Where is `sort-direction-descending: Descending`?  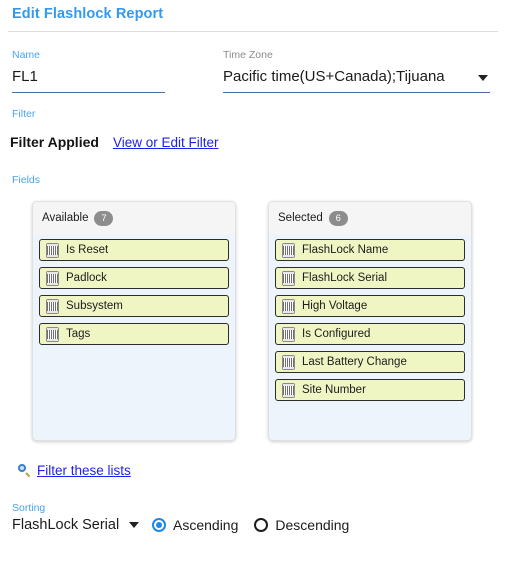
sort-direction-descending: Descending is located at coordinates (301, 525).